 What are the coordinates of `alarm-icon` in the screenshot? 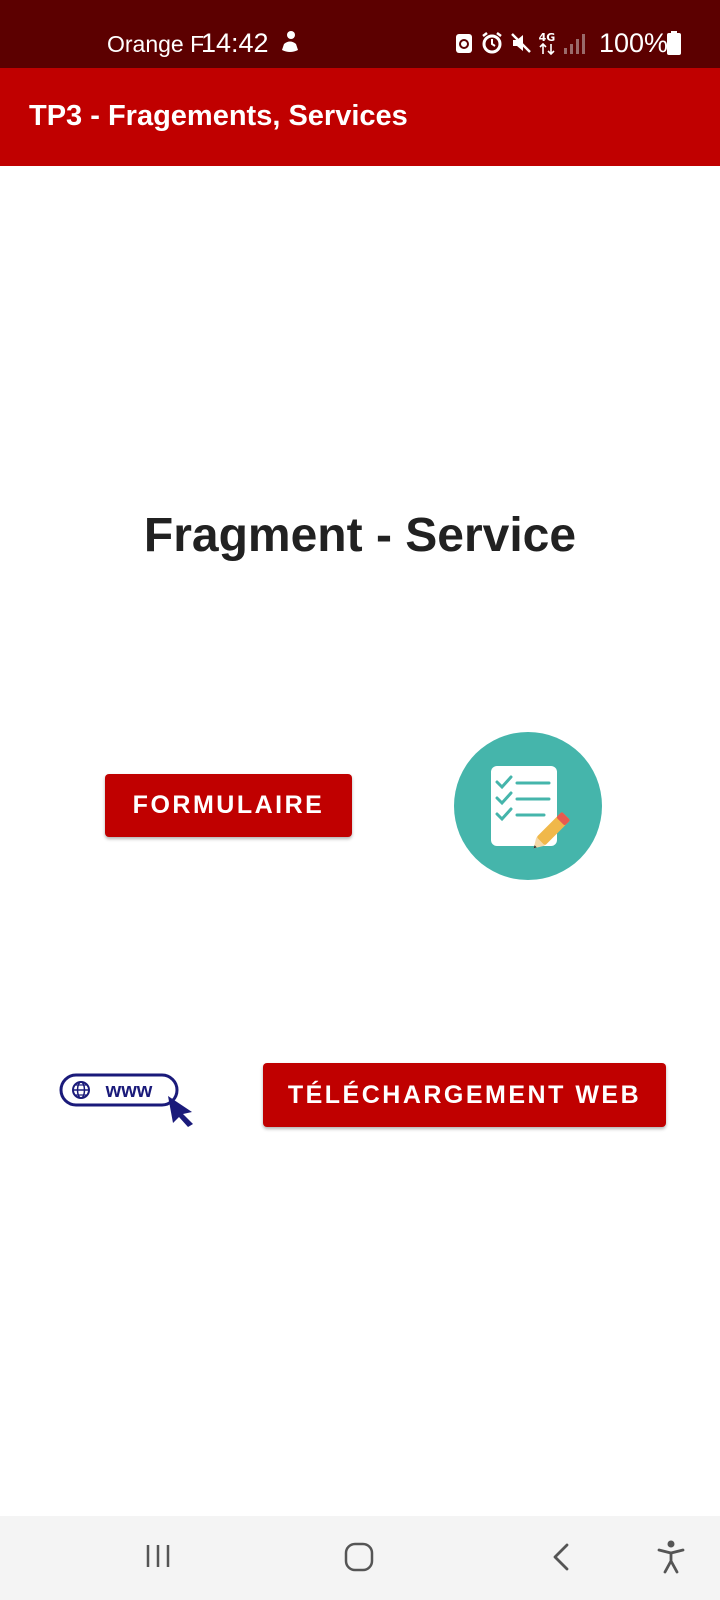 It's located at (492, 43).